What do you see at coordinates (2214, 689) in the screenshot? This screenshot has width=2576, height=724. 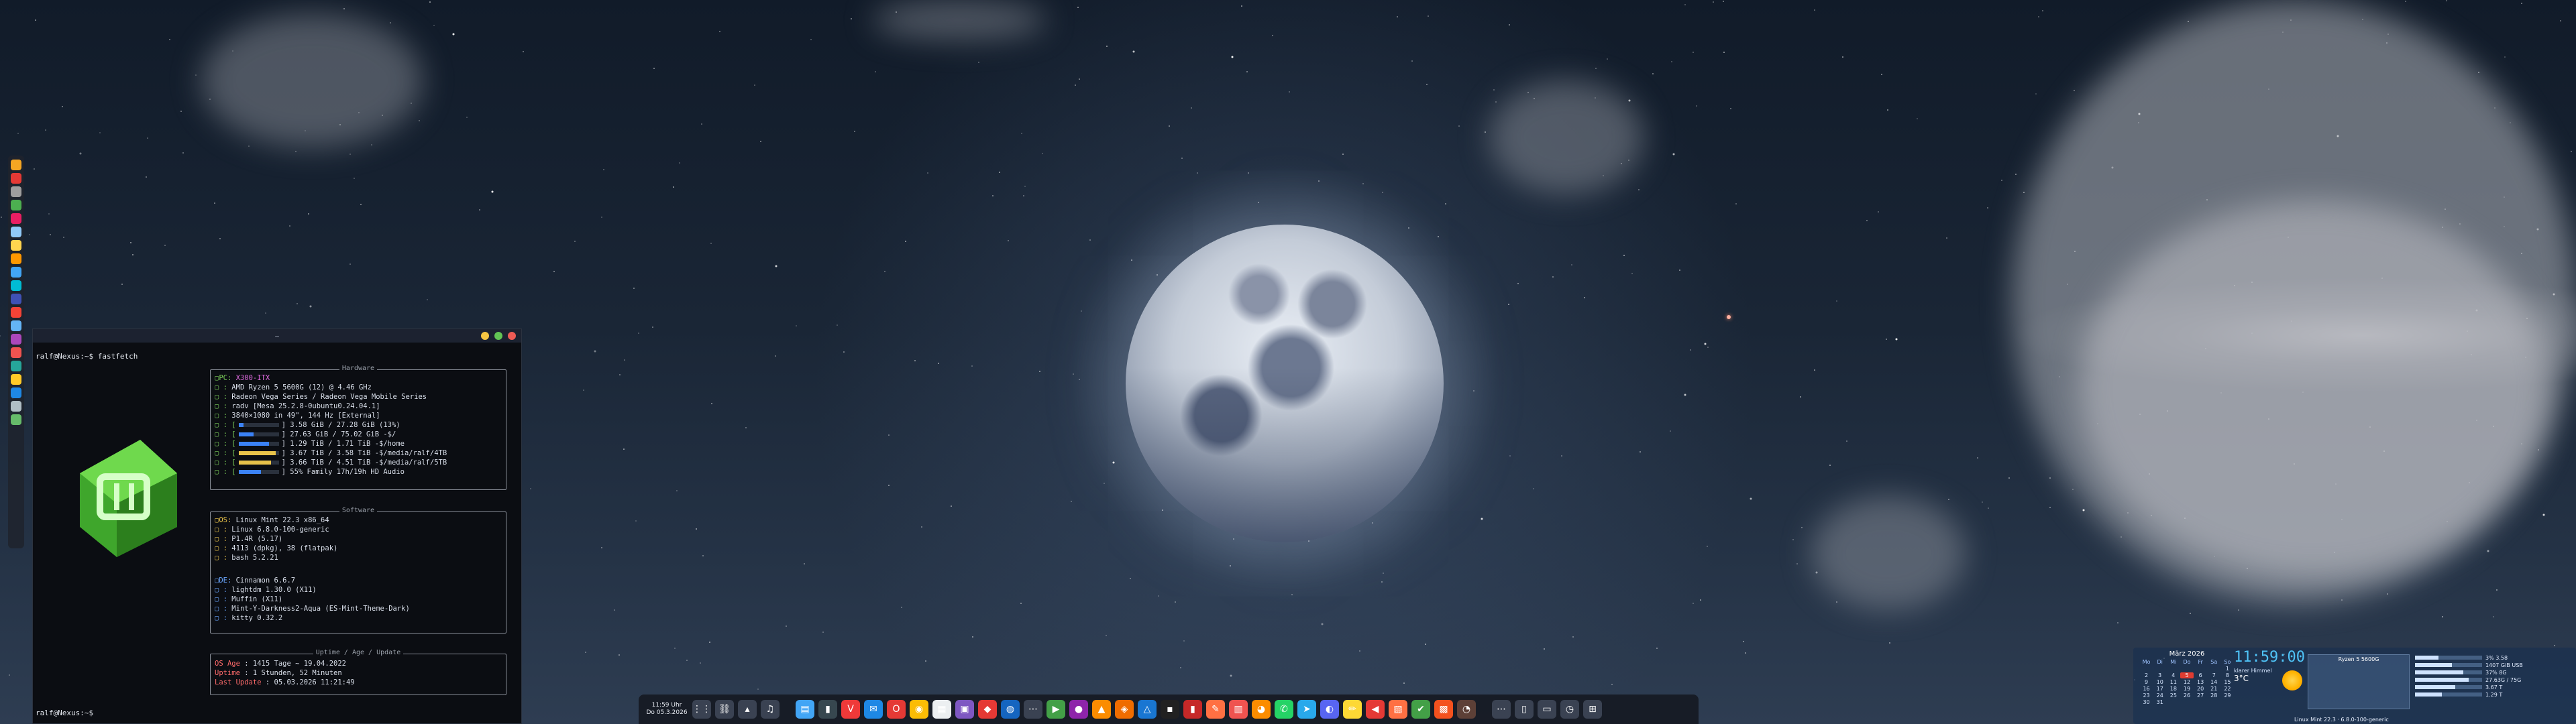 I see `calendar-day: 21` at bounding box center [2214, 689].